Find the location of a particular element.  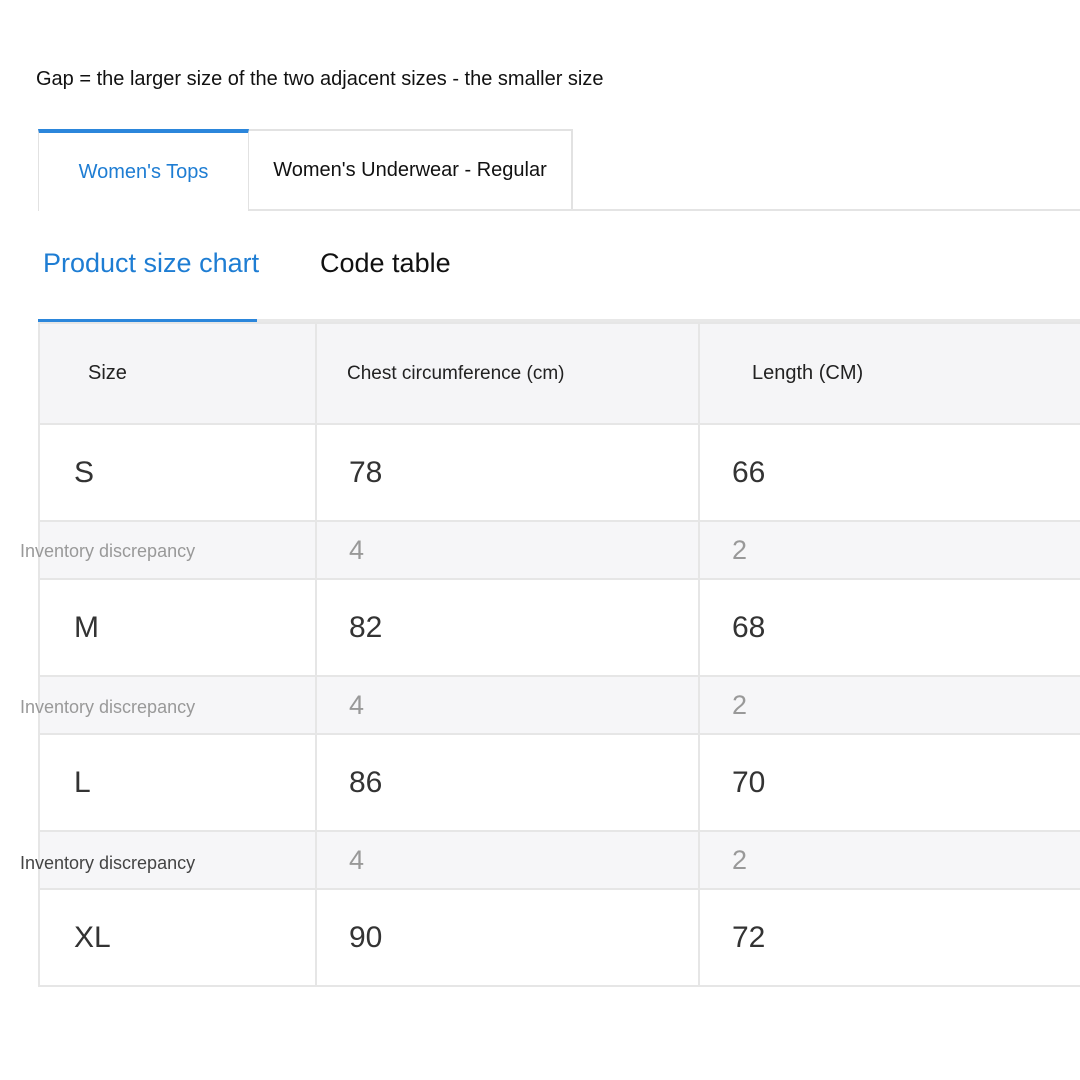

chart-sub-tabs: Product size chart Code table is located at coordinates (559, 281).